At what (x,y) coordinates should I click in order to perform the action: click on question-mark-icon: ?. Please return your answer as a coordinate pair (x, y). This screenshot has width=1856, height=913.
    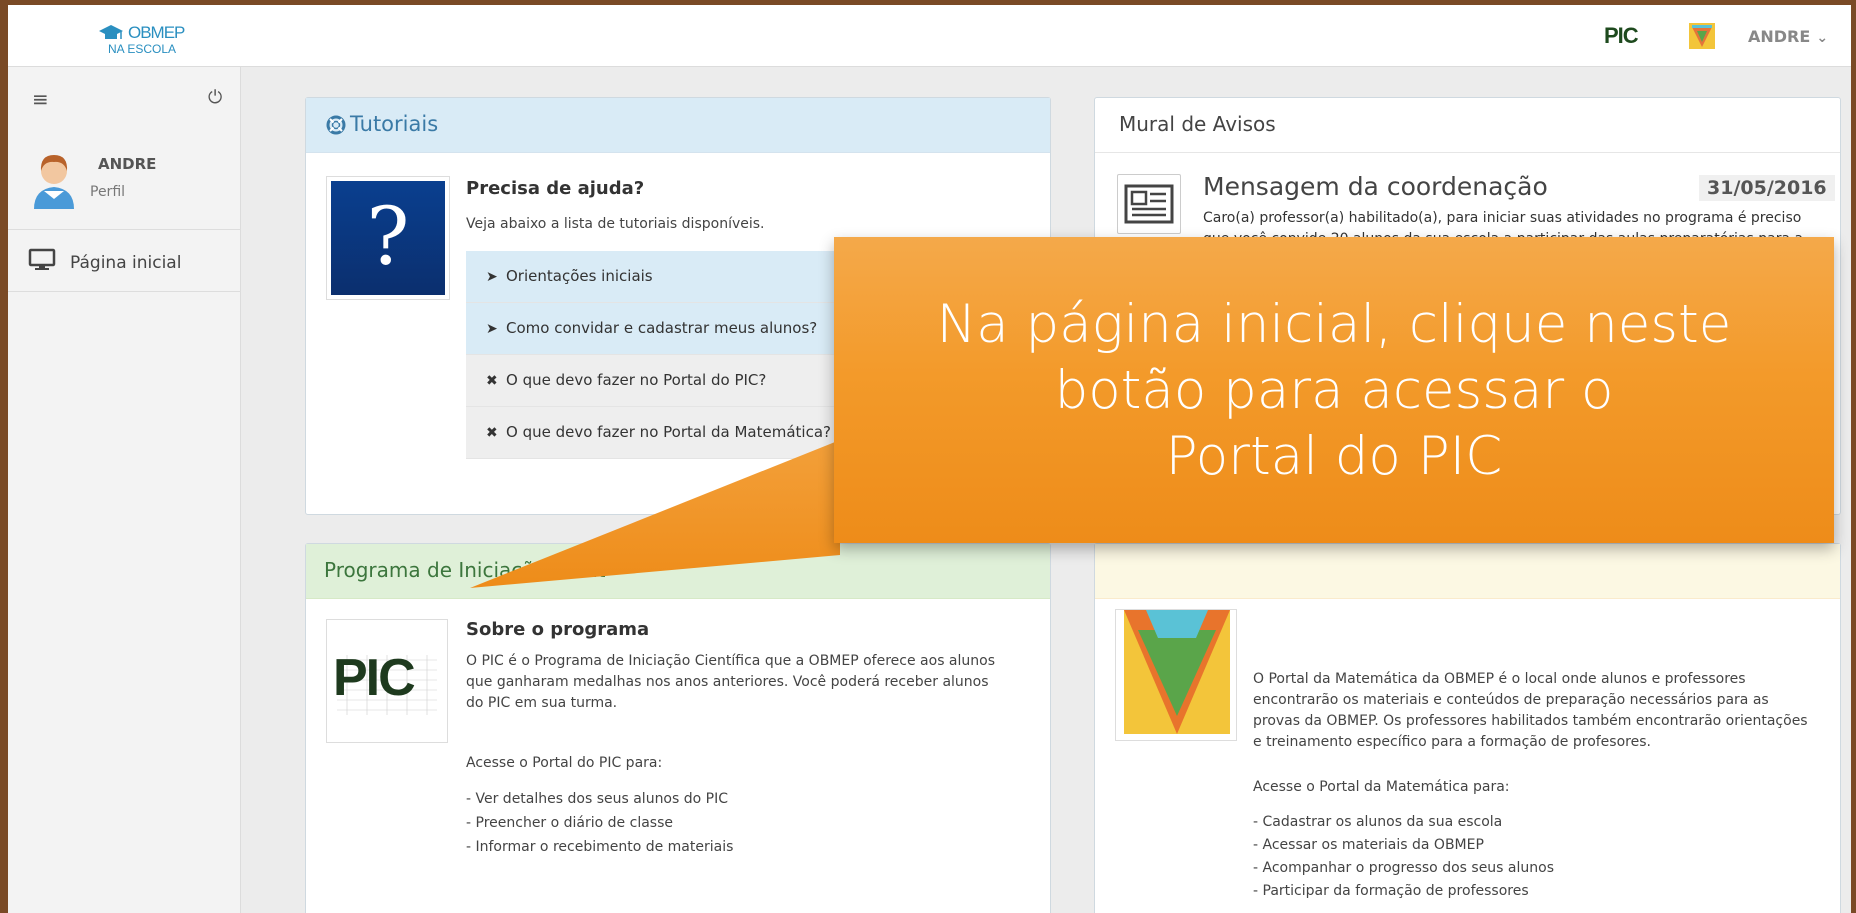
    Looking at the image, I should click on (388, 238).